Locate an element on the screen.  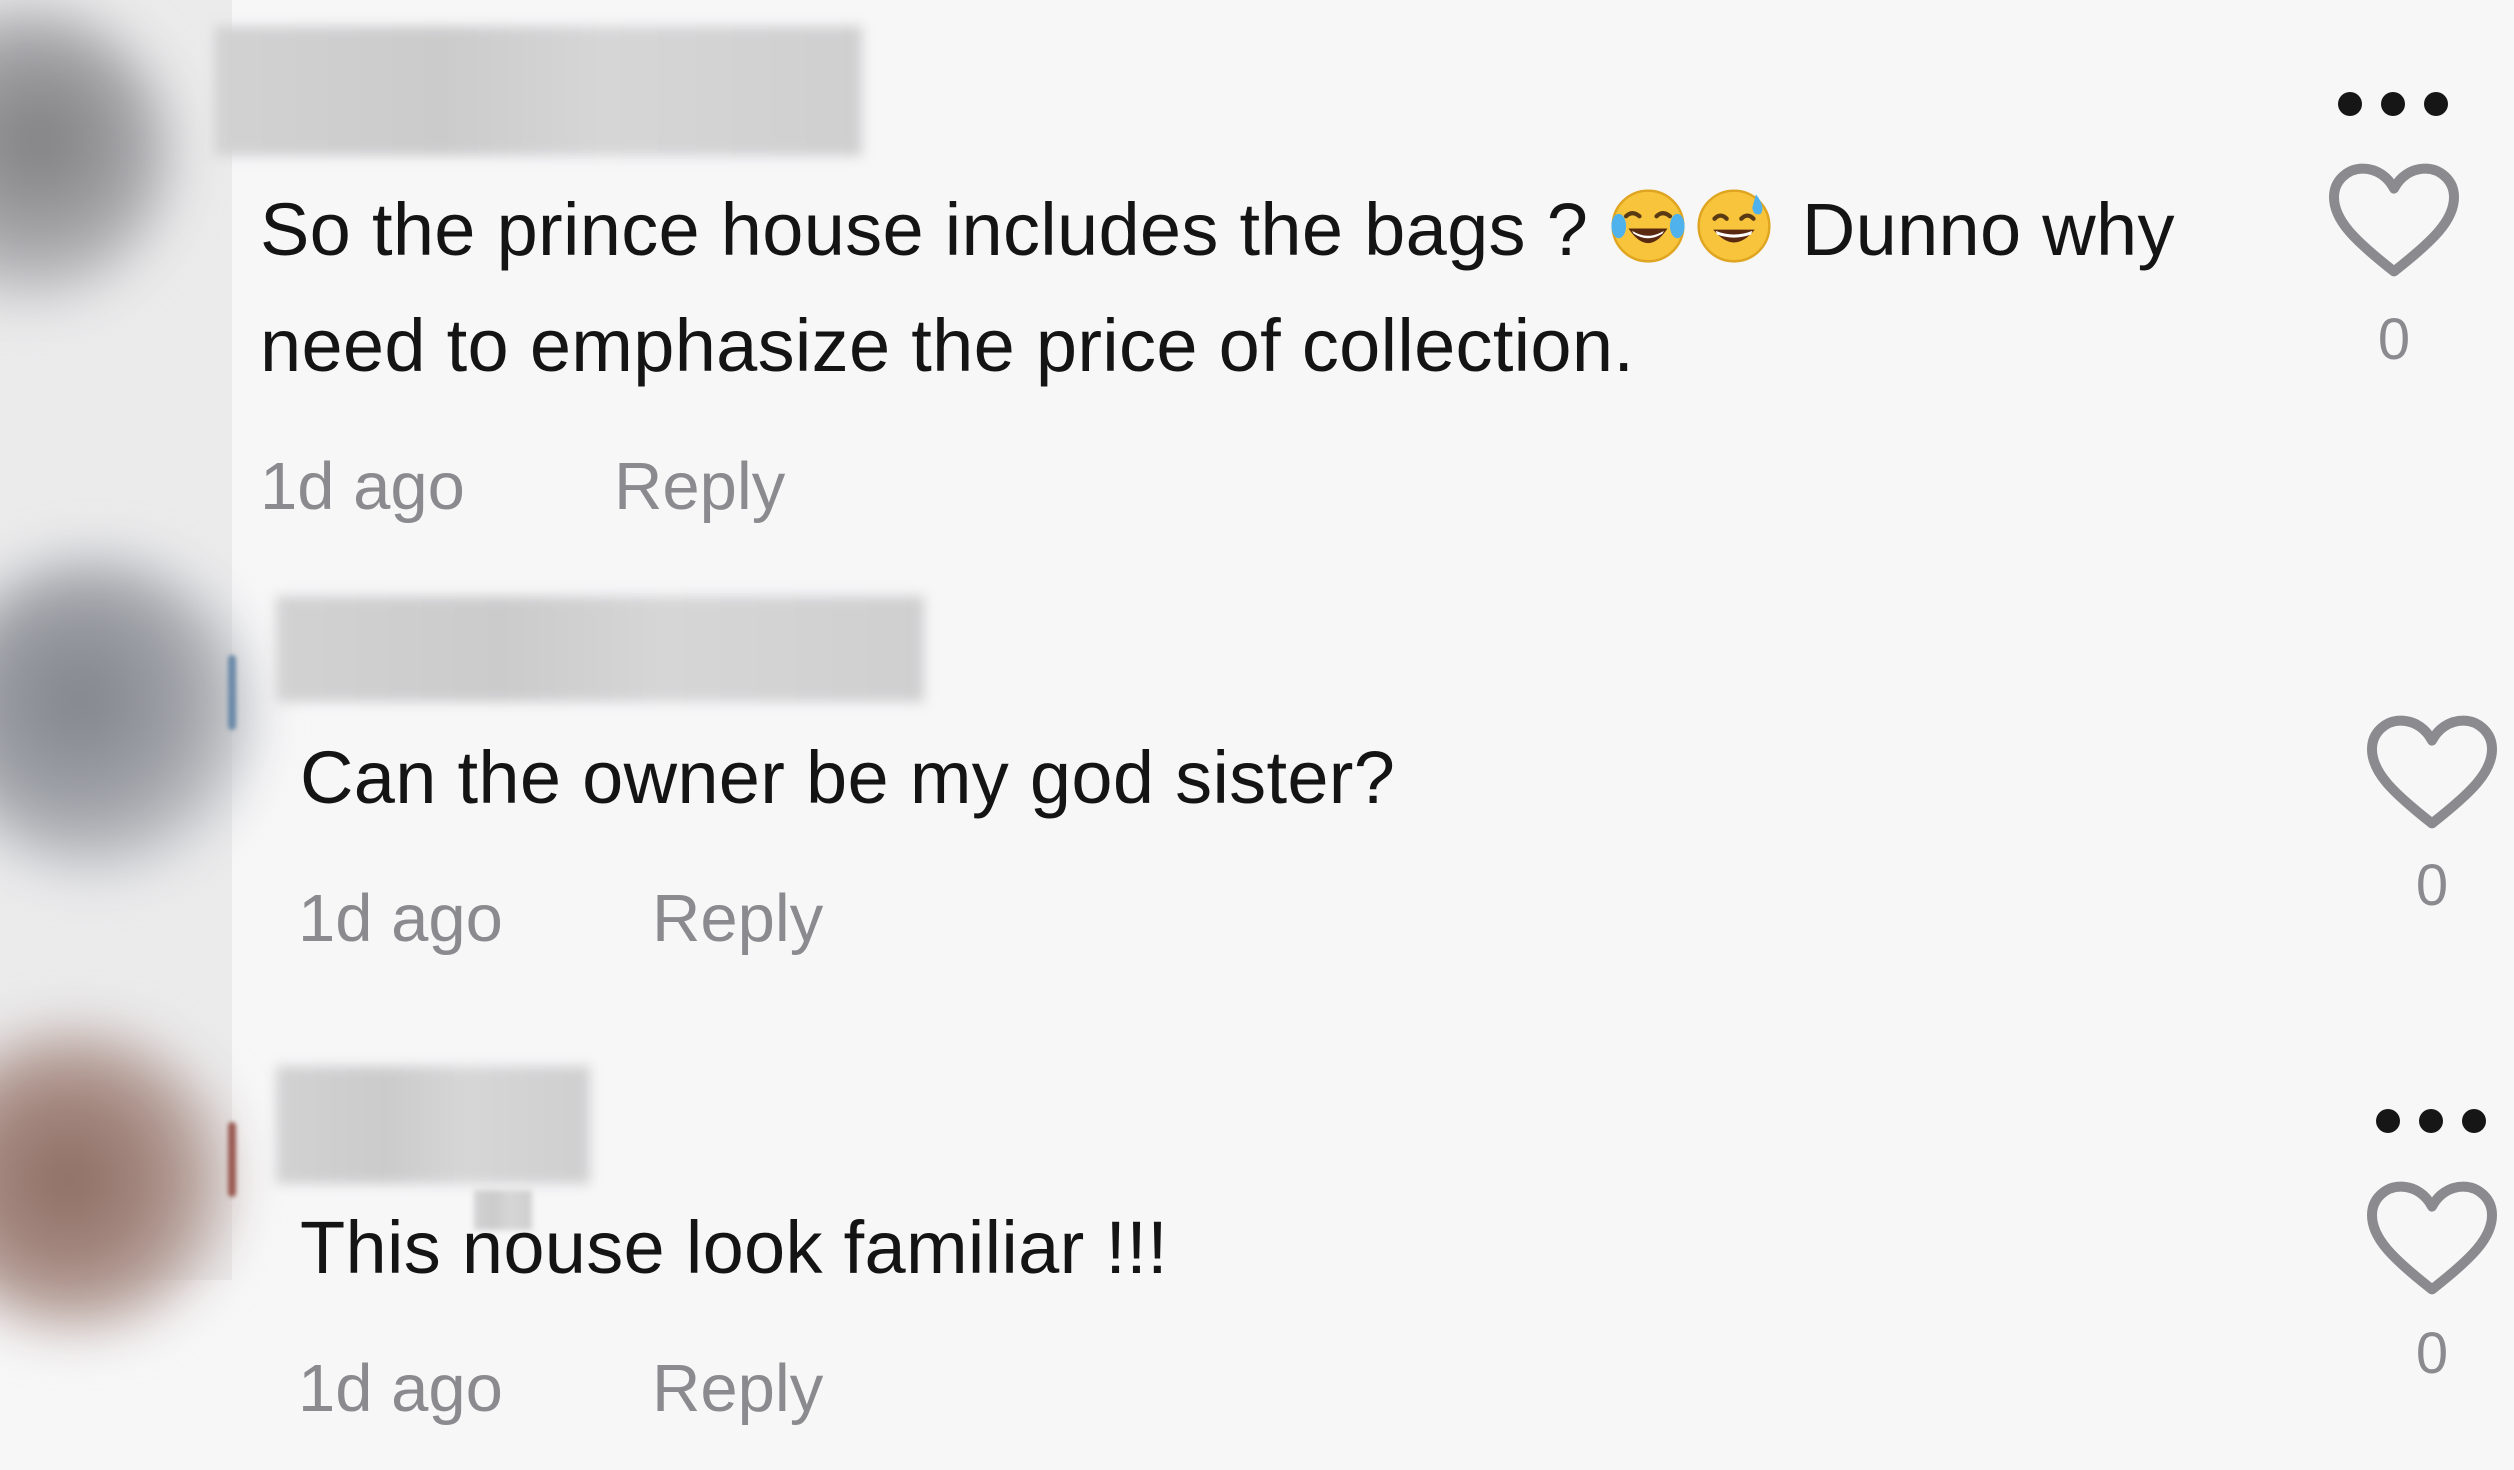
avatar-column is located at coordinates (125, 665).